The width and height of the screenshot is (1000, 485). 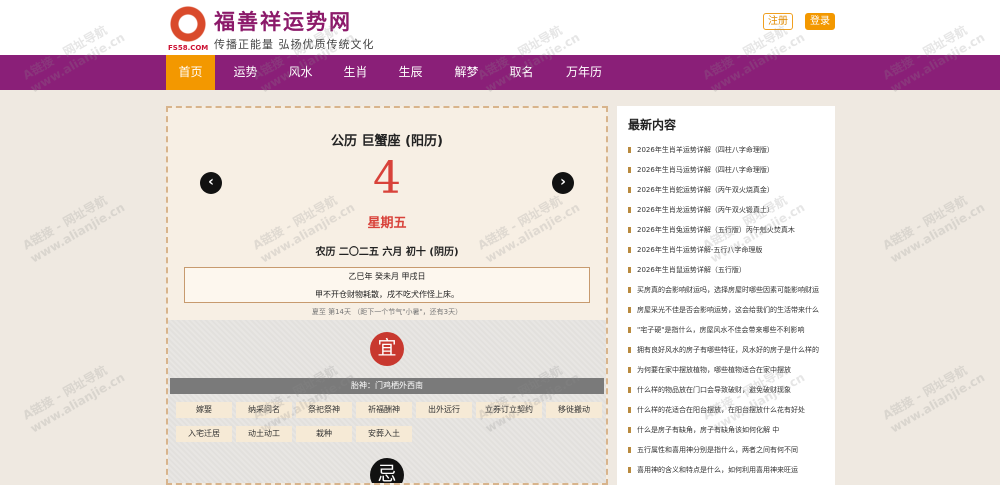 I want to click on yi-item: 出外远行, so click(x=444, y=410).